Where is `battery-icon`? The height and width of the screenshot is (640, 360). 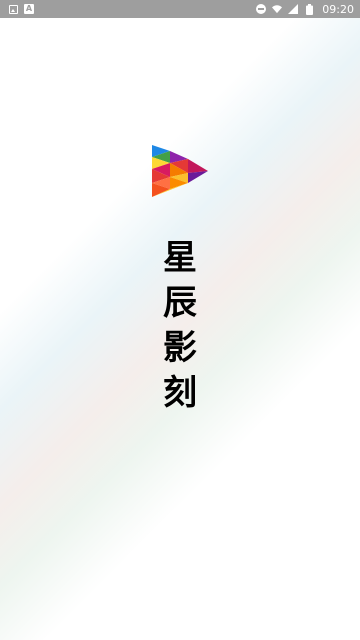 battery-icon is located at coordinates (309, 9).